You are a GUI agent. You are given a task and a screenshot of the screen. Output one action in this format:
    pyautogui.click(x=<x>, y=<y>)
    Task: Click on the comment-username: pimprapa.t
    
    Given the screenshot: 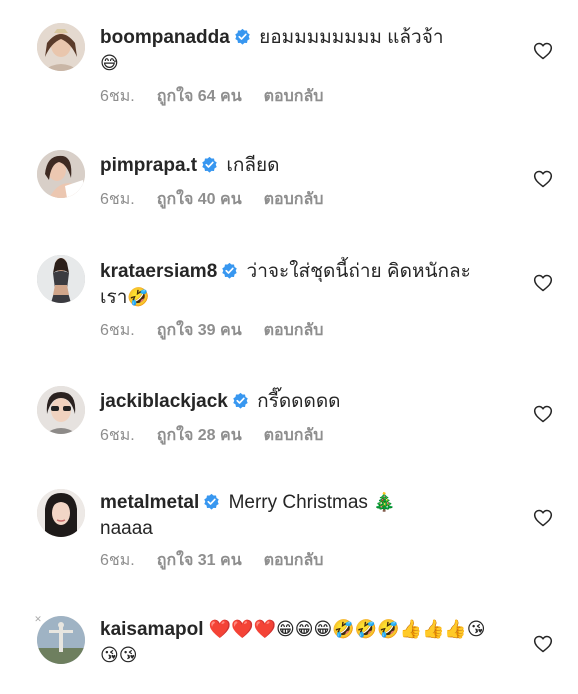 What is the action you would take?
    pyautogui.click(x=148, y=165)
    